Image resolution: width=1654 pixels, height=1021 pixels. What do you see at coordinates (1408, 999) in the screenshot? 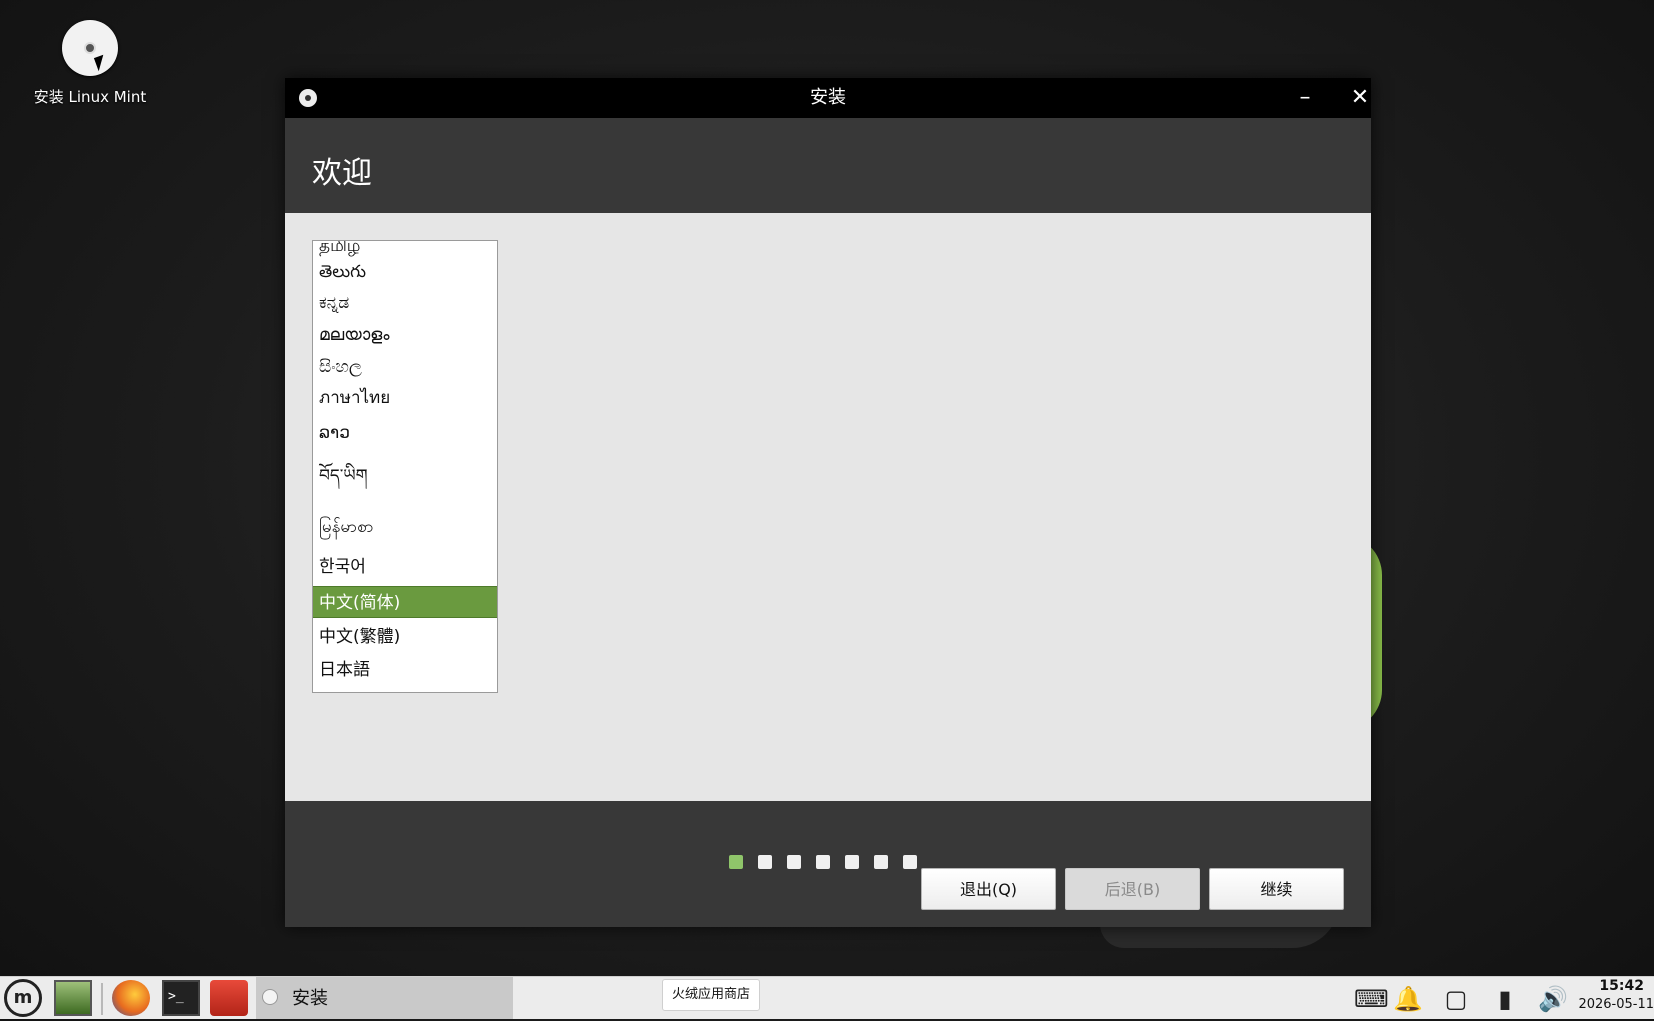
I see `notification-bell-icon: 🔔` at bounding box center [1408, 999].